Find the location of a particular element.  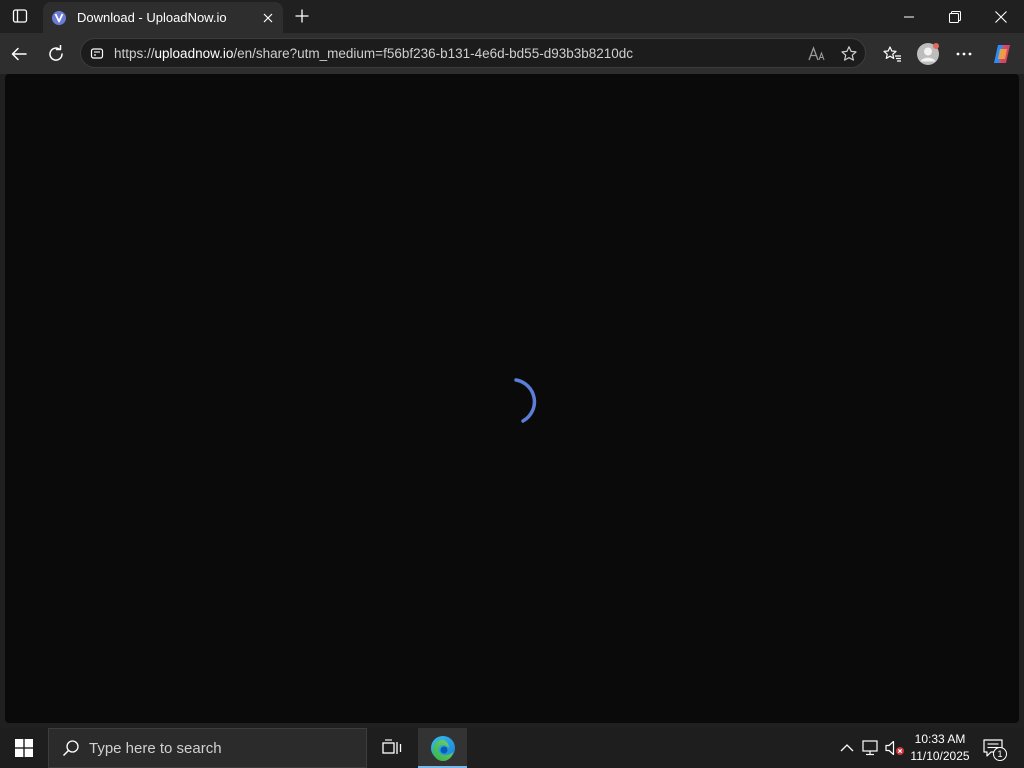

tab-title: Download - UploadNow.io is located at coordinates (152, 17).